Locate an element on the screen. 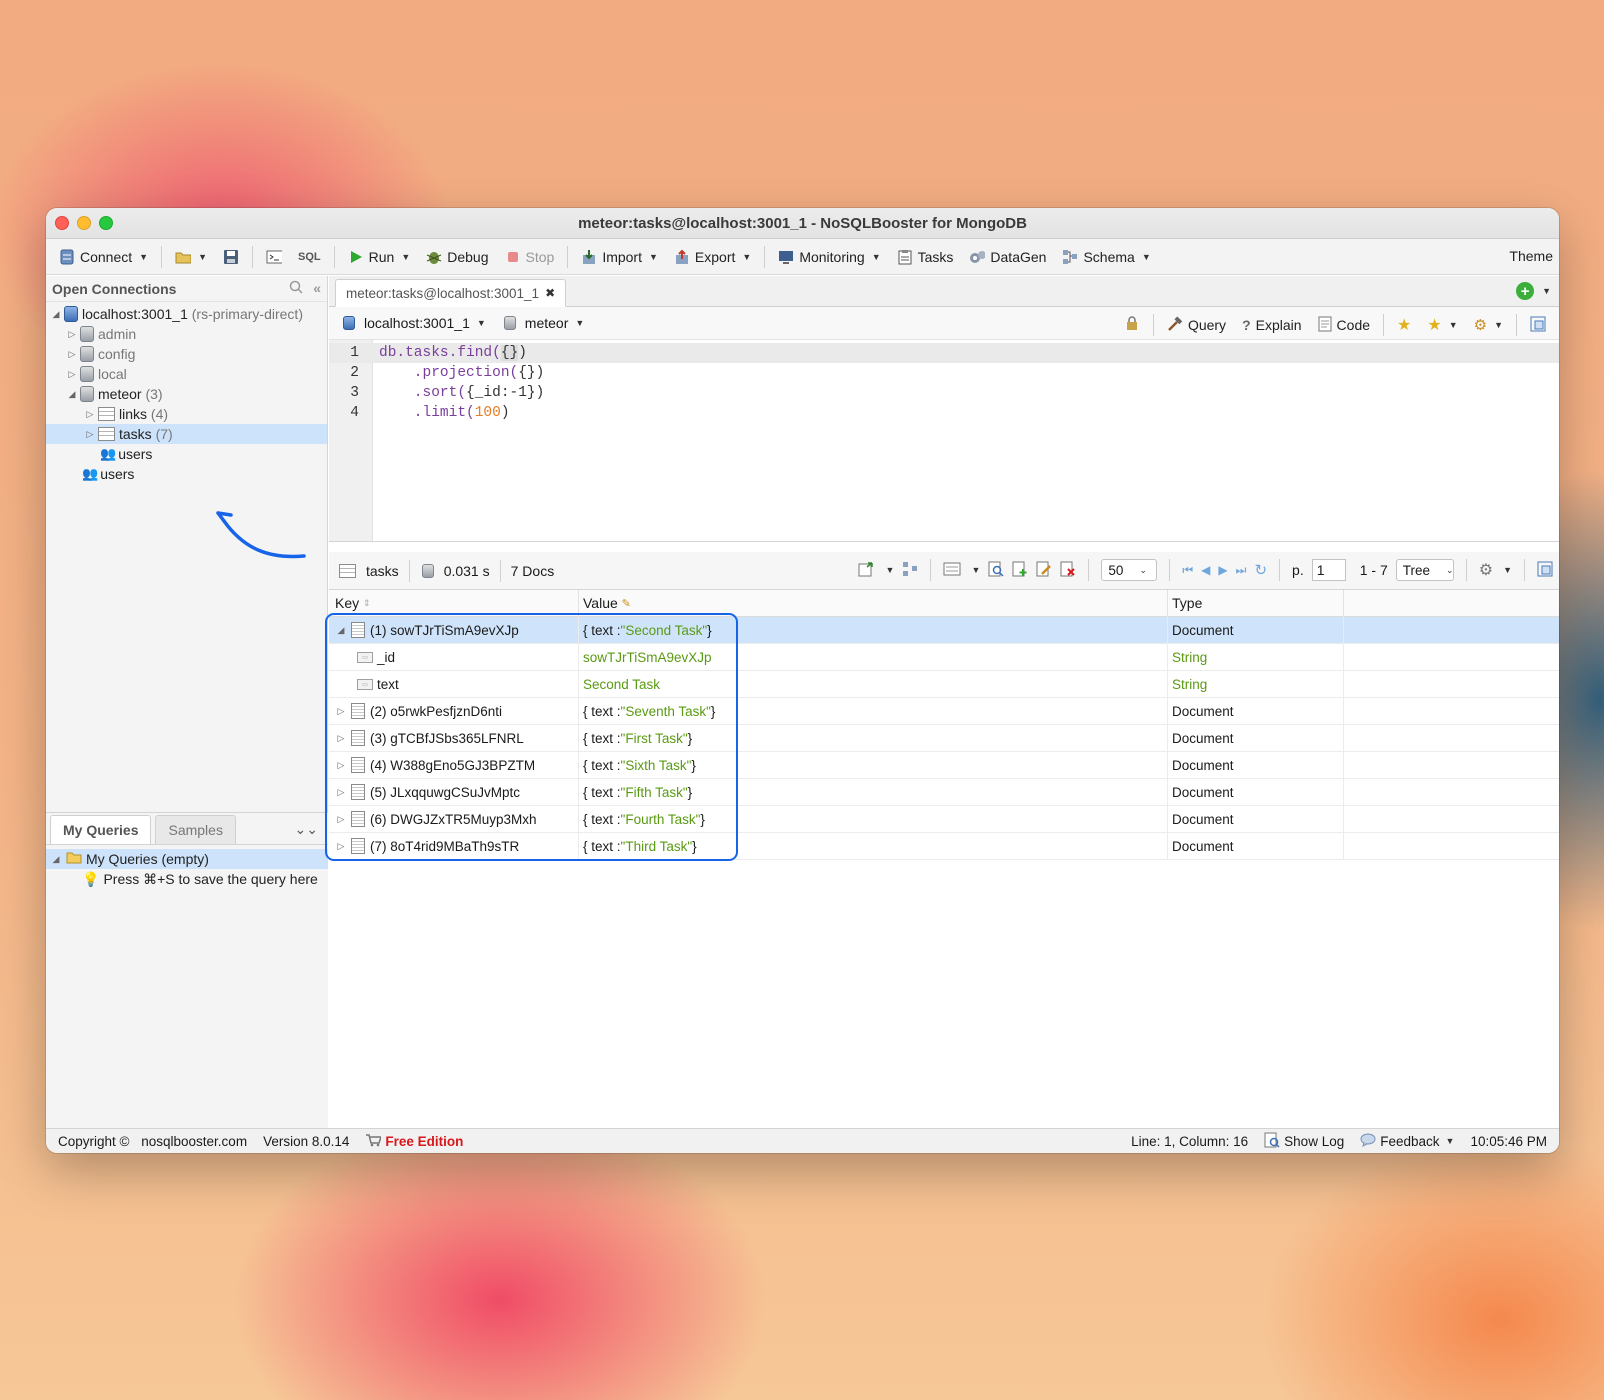 The width and height of the screenshot is (1604, 1400). next-page-icon: ▶ is located at coordinates (1222, 570).